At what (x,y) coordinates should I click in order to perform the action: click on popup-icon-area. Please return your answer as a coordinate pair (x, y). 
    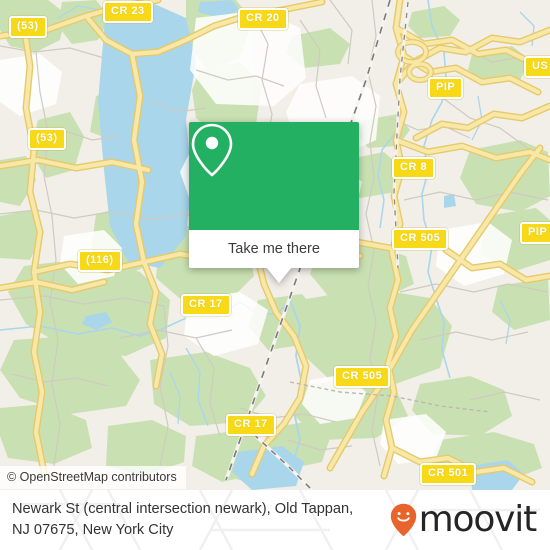
    Looking at the image, I should click on (274, 176).